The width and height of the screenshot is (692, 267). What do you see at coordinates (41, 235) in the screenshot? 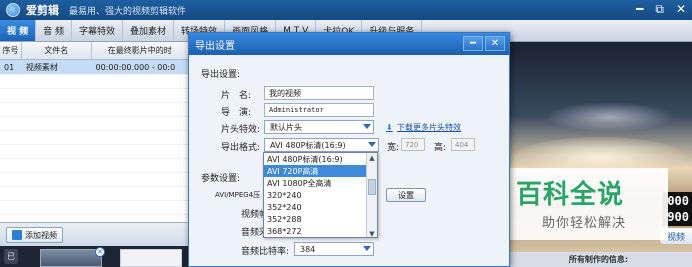
I see `add-video-label: 添加视频` at bounding box center [41, 235].